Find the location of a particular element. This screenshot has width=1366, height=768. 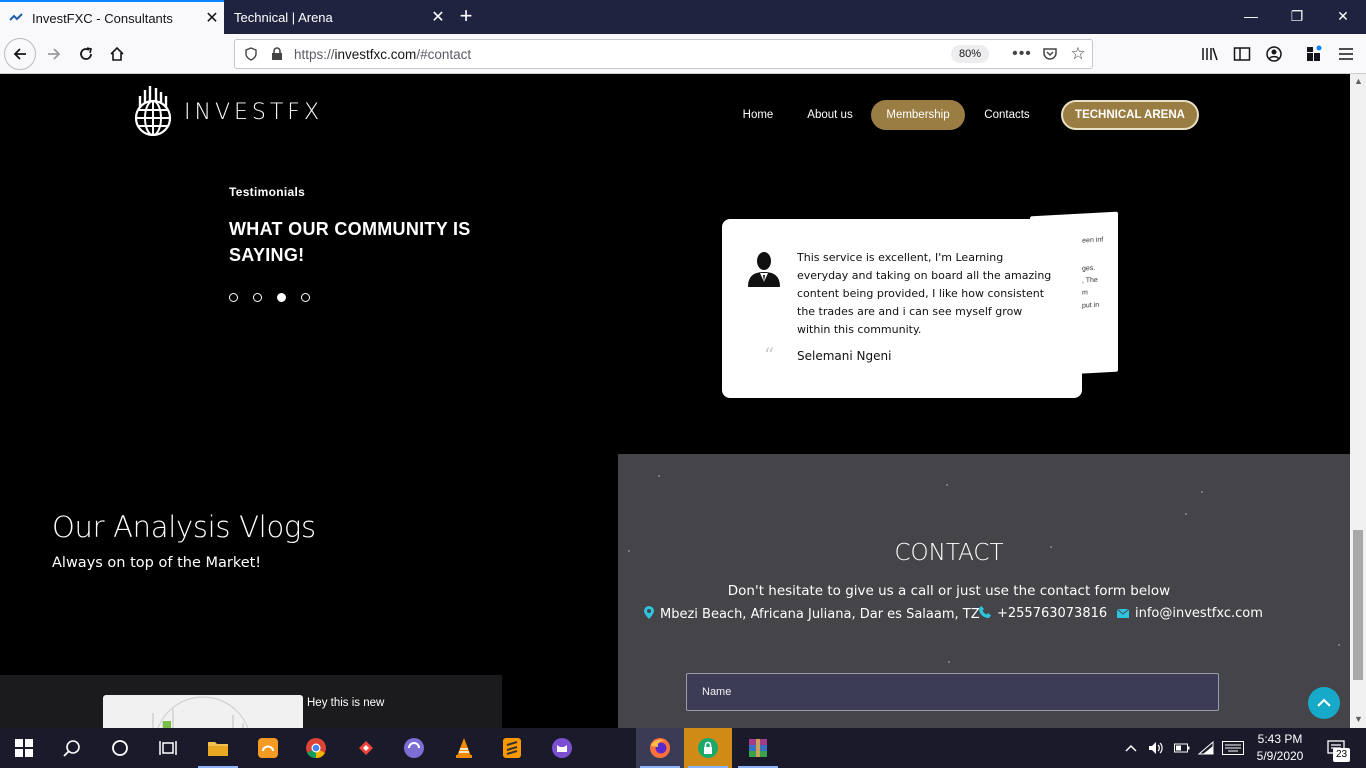

phone-icon is located at coordinates (985, 613).